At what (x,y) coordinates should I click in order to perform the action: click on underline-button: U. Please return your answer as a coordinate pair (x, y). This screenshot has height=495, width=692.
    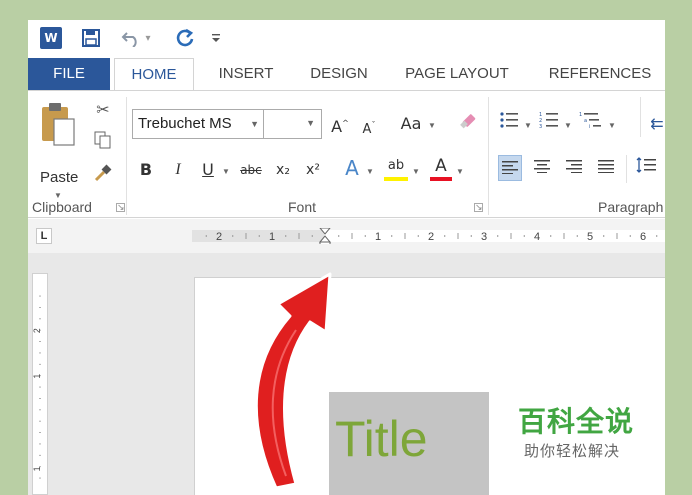
    Looking at the image, I should click on (208, 170).